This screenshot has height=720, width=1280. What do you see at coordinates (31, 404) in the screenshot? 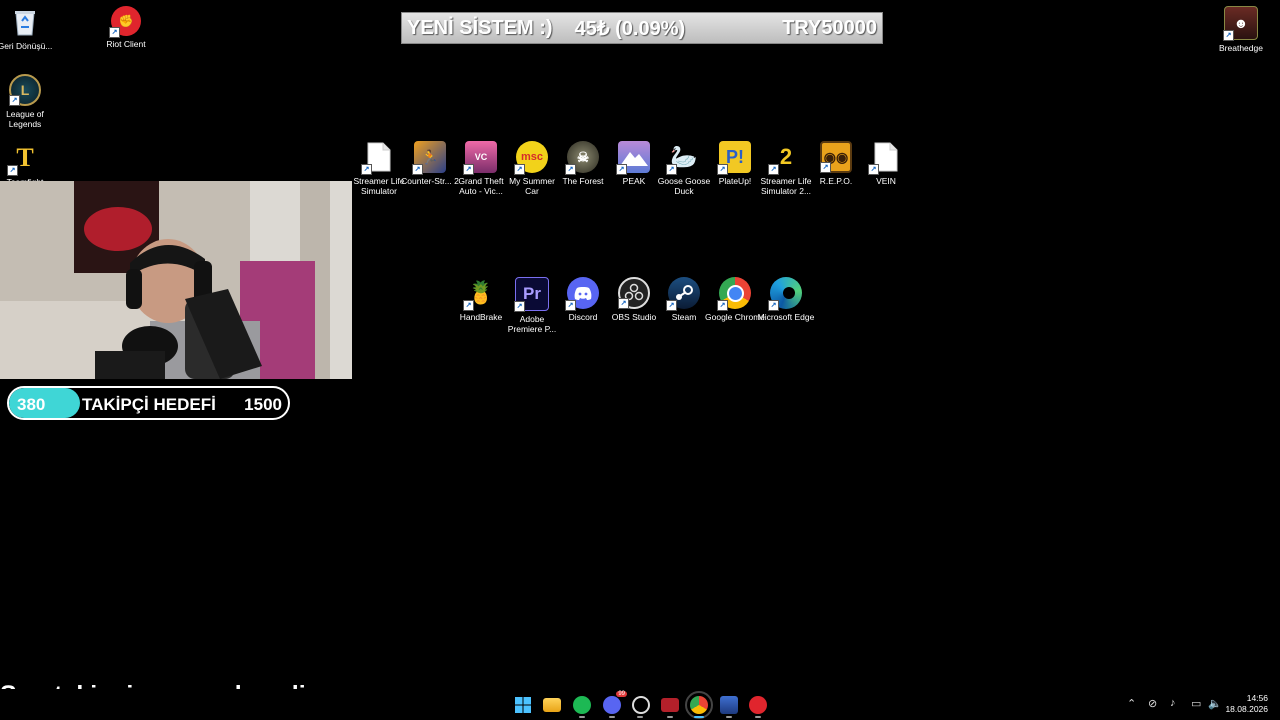
I see `follower-current: 380` at bounding box center [31, 404].